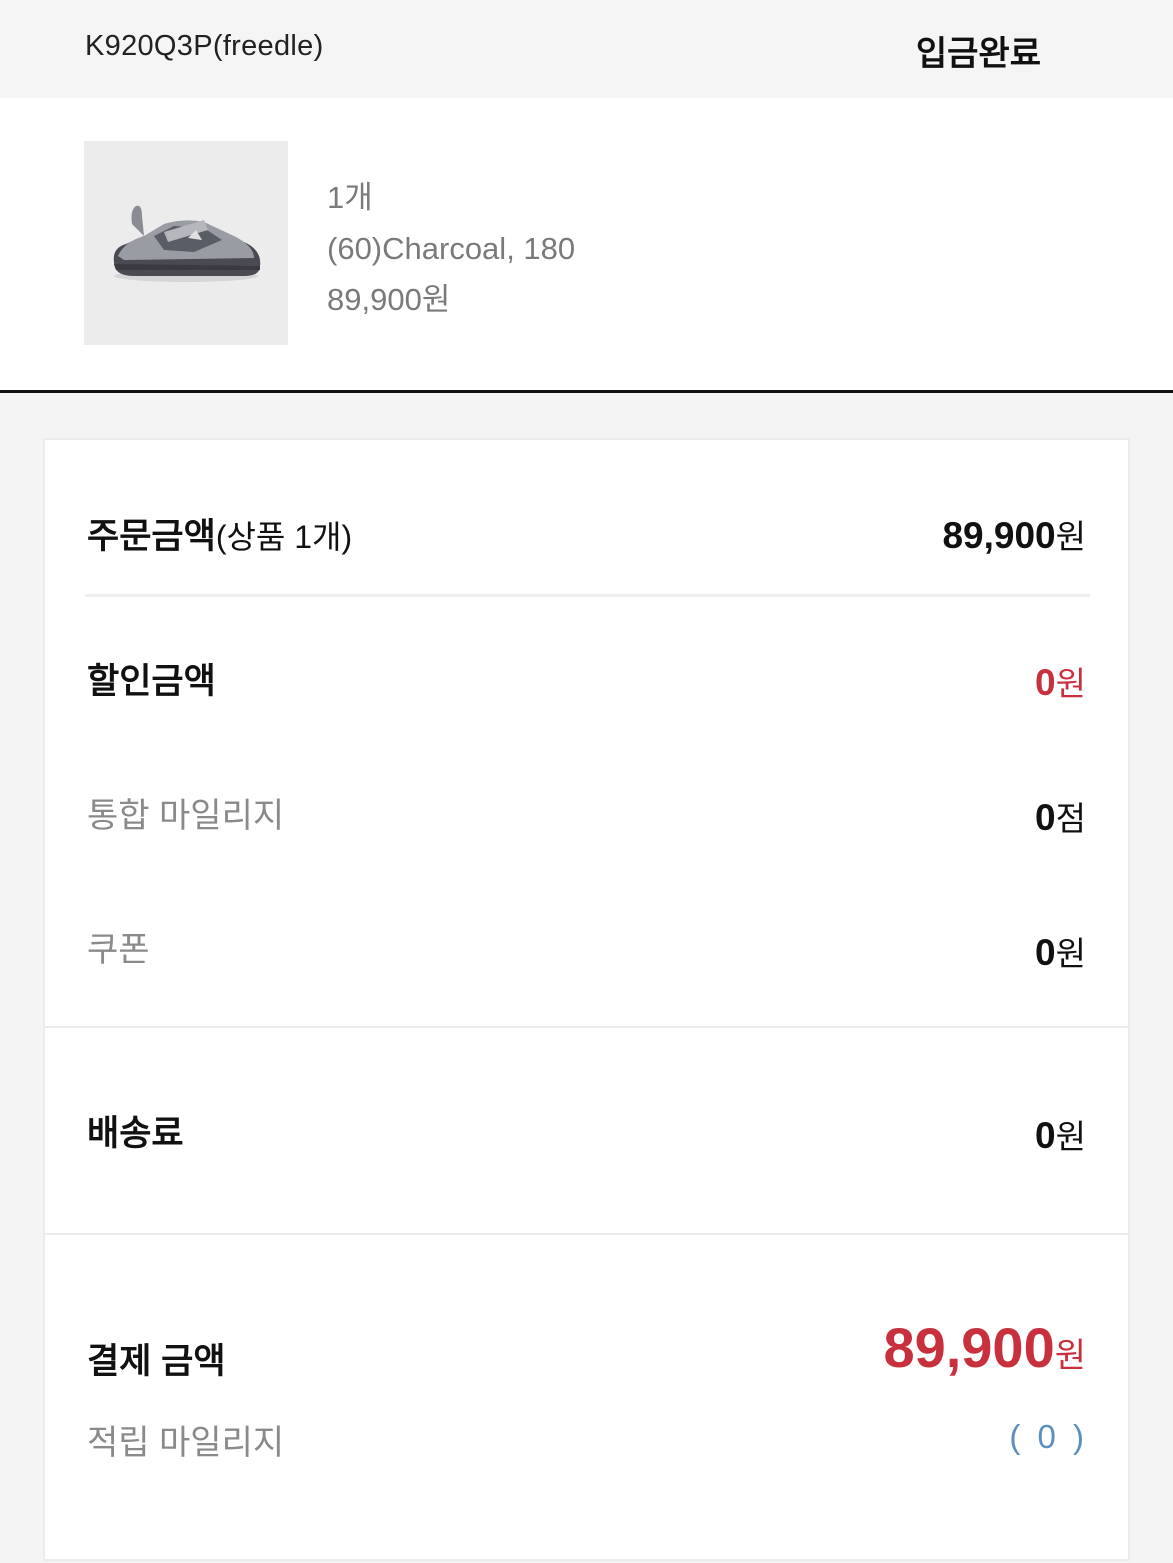 The image size is (1173, 1563). Describe the element at coordinates (1060, 817) in the screenshot. I see `mileage-value: 0점` at that location.